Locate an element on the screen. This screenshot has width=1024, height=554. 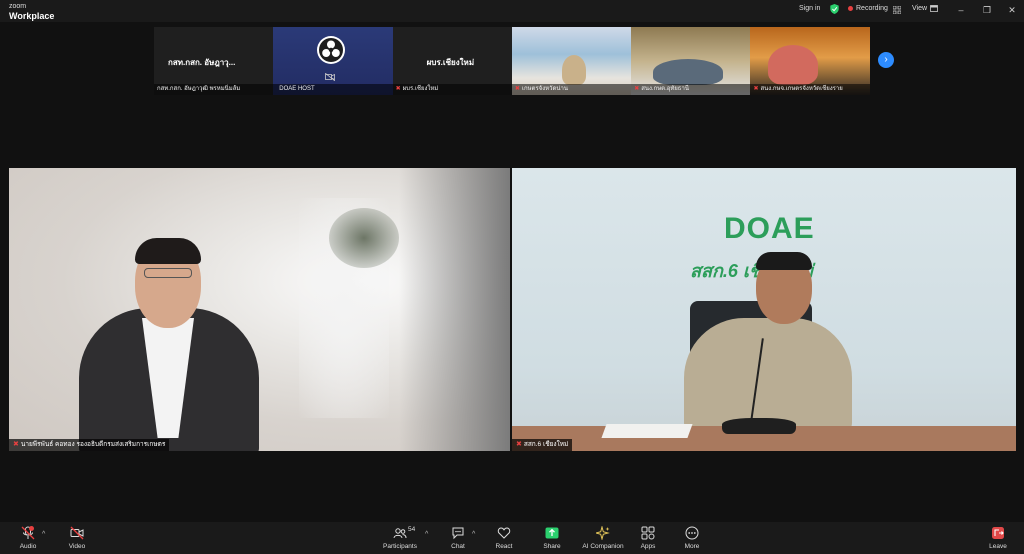
participant-label: กสท.กสก. อัษฎาวุฒิ พรหมนิ่มส้ม is located at coordinates (214, 89).